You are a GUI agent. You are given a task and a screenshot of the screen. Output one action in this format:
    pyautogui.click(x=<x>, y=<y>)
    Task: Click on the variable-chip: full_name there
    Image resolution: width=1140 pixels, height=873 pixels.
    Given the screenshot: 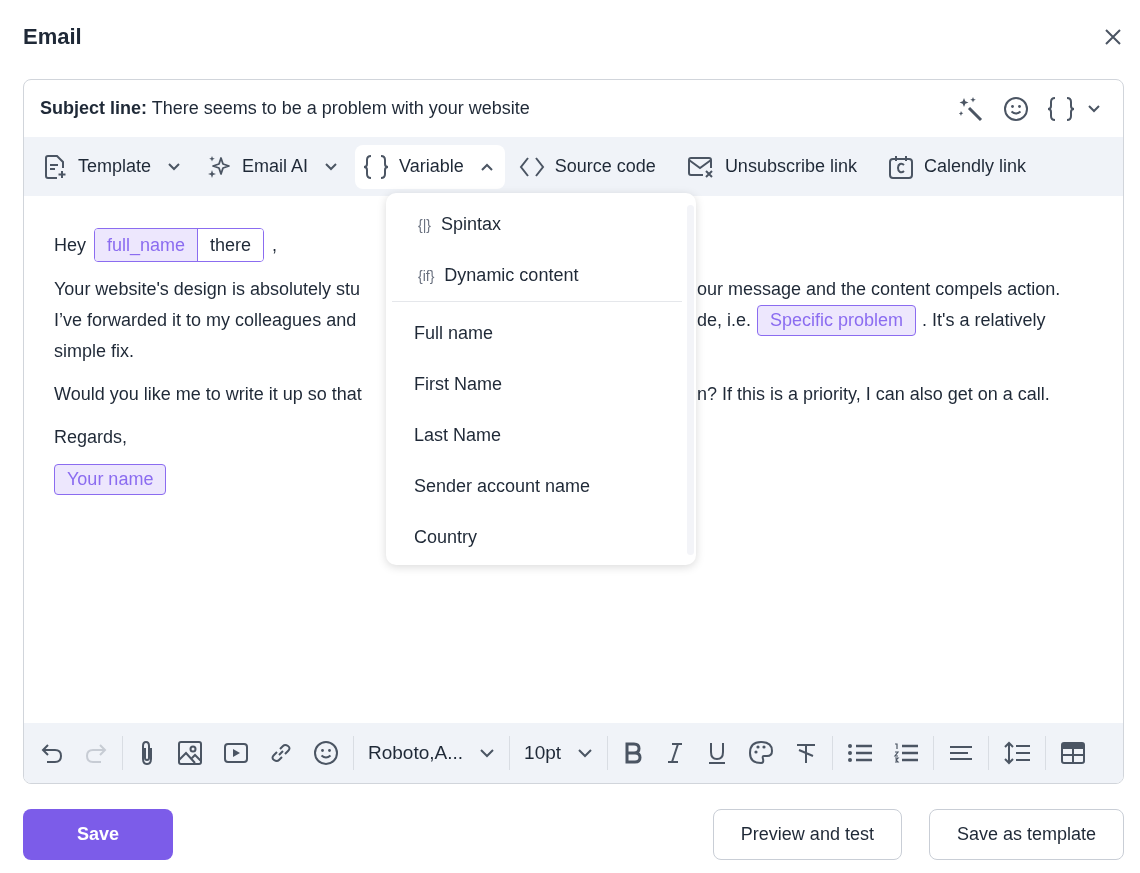 What is the action you would take?
    pyautogui.click(x=179, y=245)
    